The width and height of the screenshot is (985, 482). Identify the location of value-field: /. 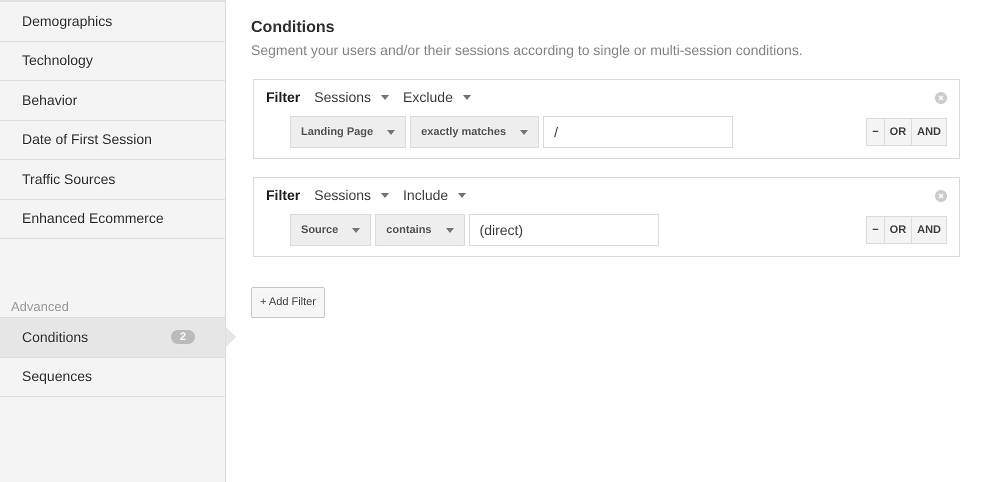
(638, 132).